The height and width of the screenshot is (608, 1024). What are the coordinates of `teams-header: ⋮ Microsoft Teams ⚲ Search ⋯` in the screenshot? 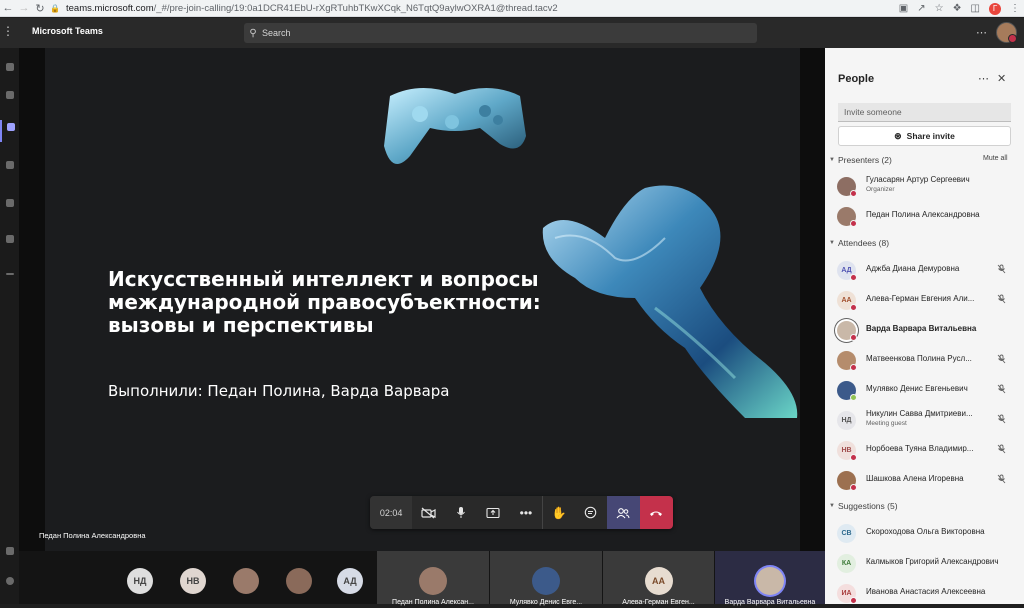 It's located at (512, 33).